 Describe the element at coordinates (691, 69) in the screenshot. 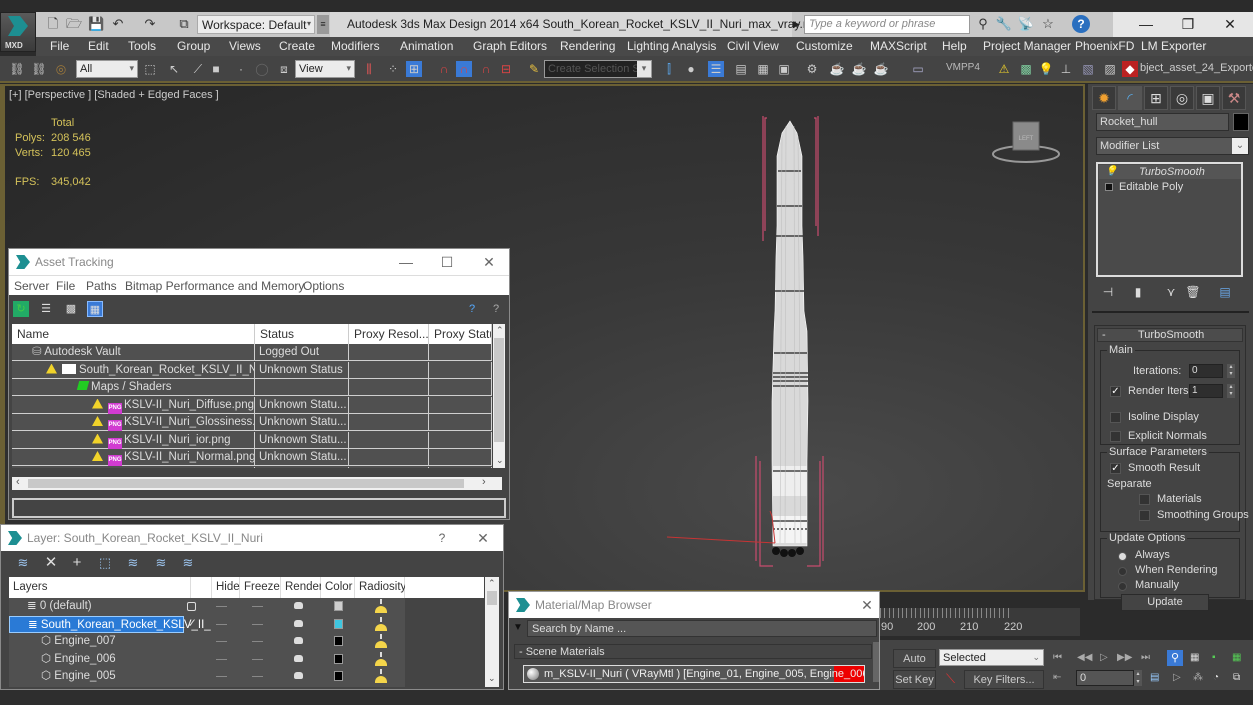

I see `align-icon: ●` at that location.